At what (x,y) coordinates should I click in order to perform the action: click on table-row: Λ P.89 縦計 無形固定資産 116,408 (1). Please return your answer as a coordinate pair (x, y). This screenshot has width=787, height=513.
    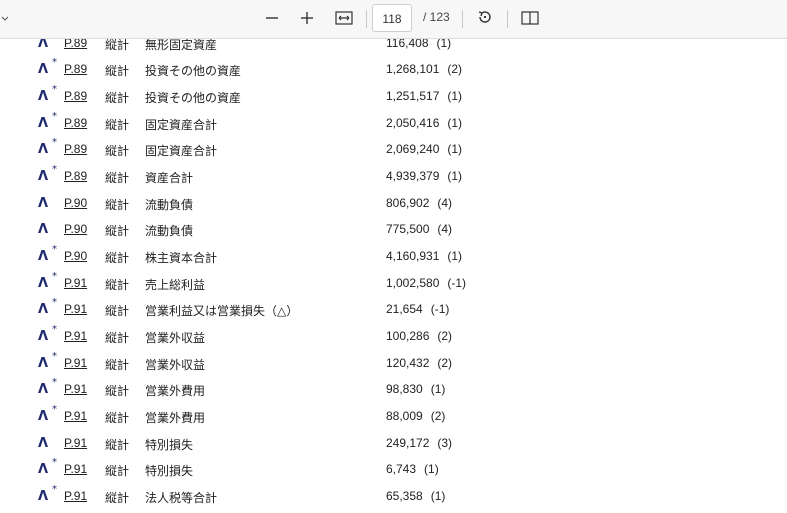
    Looking at the image, I should click on (393, 50).